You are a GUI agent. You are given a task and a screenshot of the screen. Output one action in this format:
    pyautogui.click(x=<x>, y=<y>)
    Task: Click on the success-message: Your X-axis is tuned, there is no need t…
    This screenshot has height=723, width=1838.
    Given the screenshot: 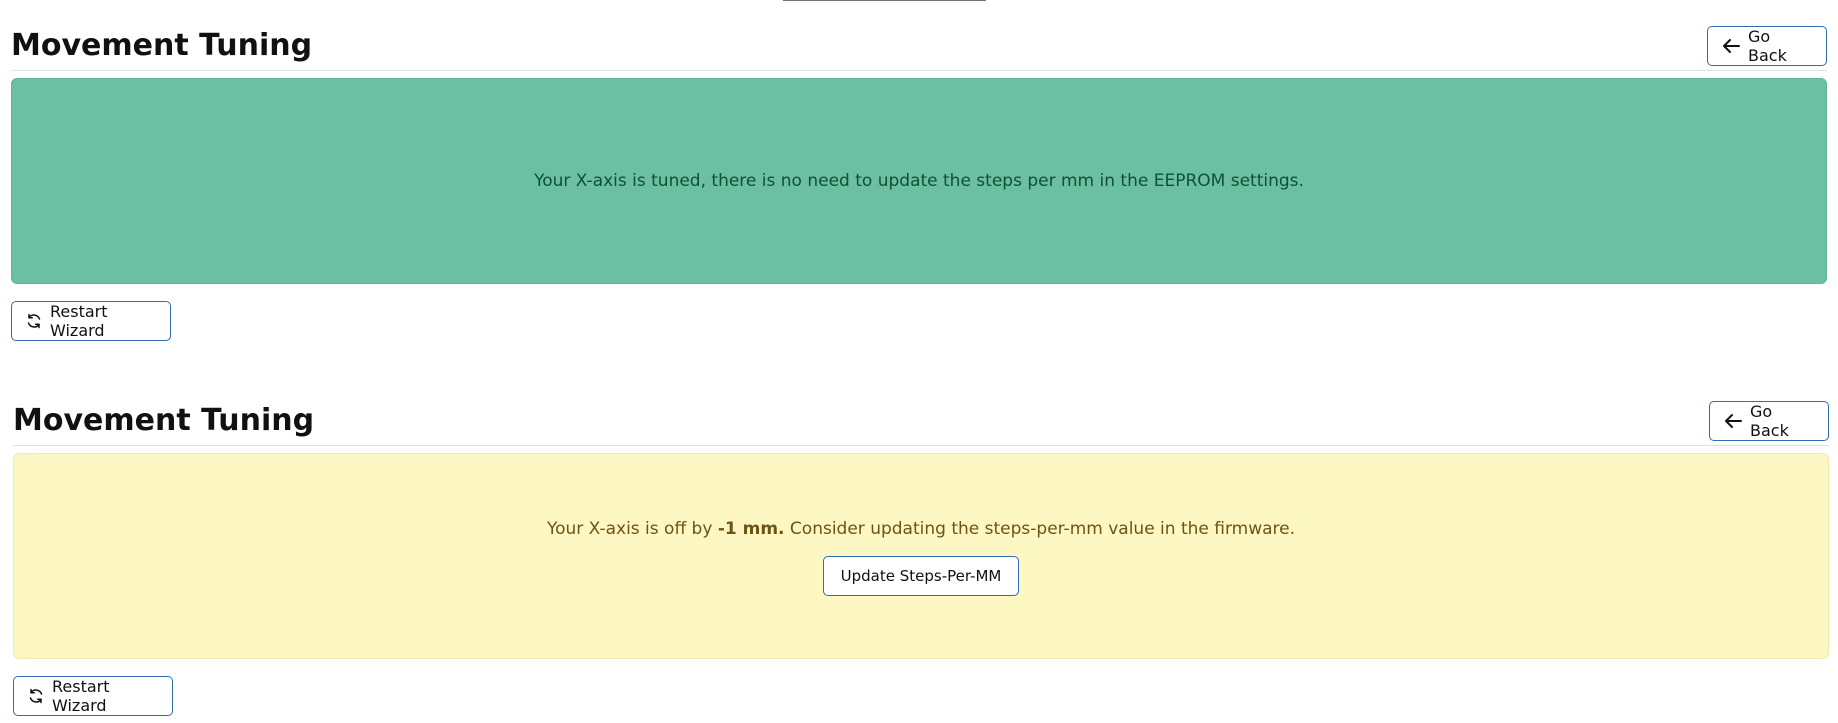 What is the action you would take?
    pyautogui.click(x=919, y=181)
    